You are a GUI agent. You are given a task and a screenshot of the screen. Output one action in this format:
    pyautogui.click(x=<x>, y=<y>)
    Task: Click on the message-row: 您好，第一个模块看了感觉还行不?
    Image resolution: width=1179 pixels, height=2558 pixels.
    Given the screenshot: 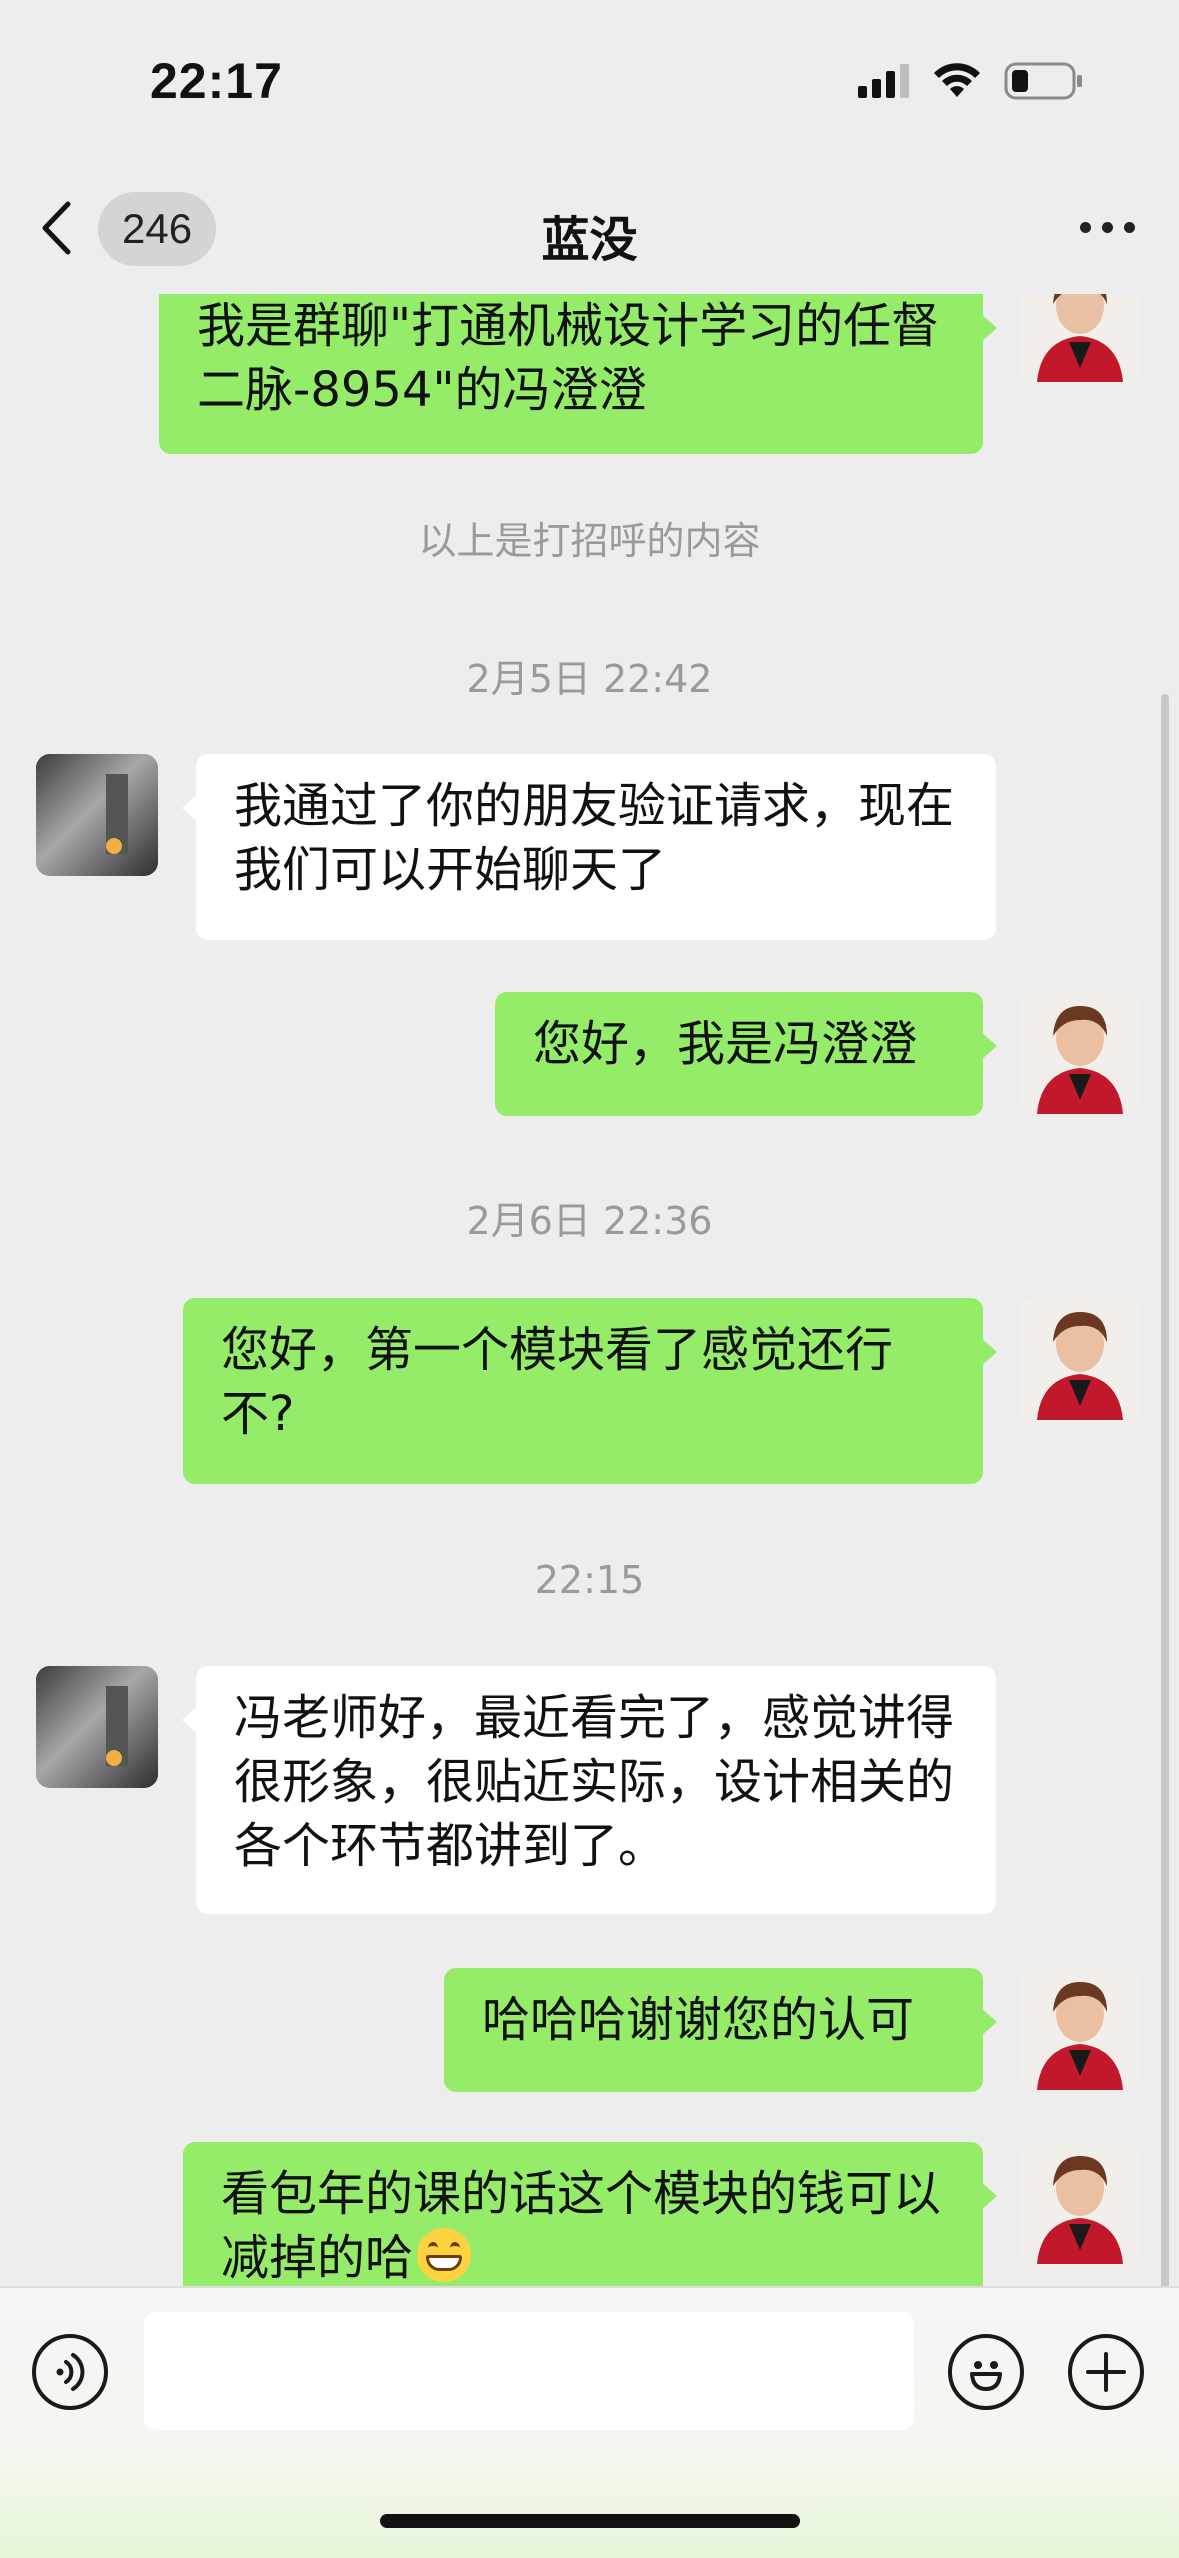 What is the action you would take?
    pyautogui.click(x=589, y=1393)
    